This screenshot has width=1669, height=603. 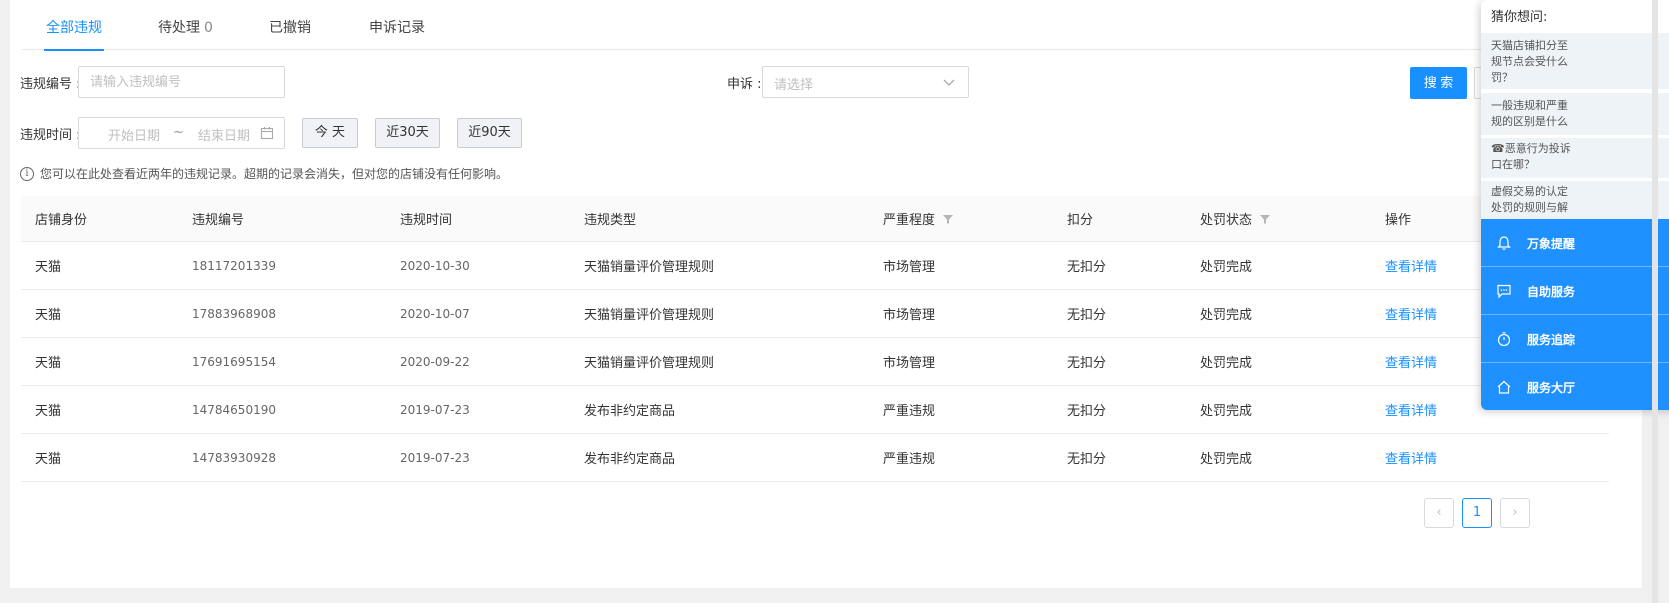 What do you see at coordinates (426, 220) in the screenshot?
I see `header-violation-time: 违规时间` at bounding box center [426, 220].